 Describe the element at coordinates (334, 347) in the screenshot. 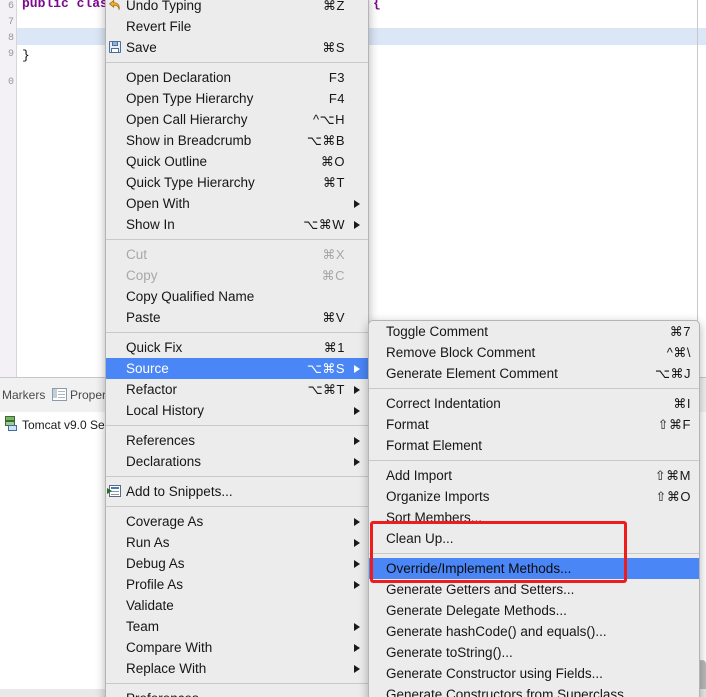

I see `menu-item-shortcut: ⌘1` at that location.